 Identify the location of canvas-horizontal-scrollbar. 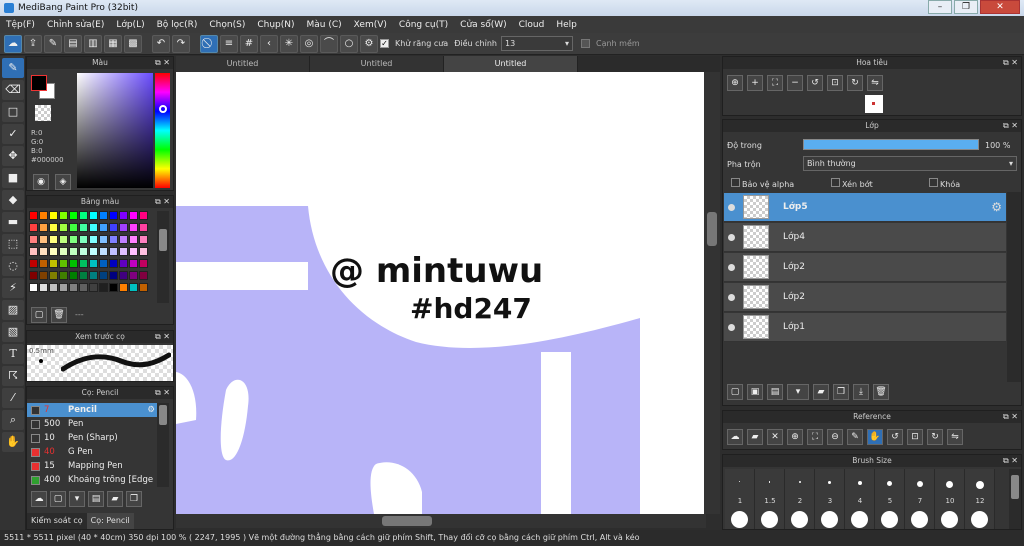
(441, 521).